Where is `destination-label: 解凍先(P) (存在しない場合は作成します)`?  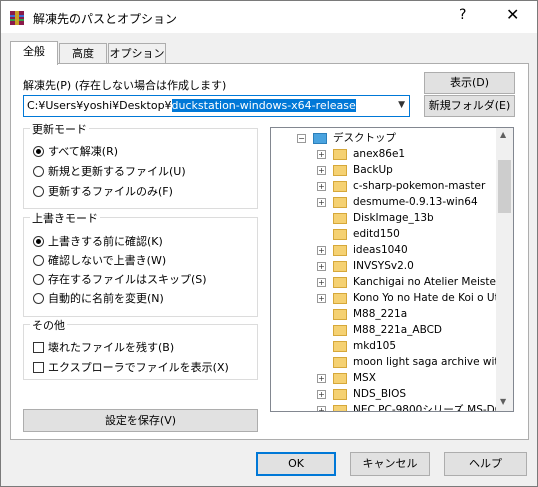
destination-label: 解凍先(P) (存在しない場合は作成します) is located at coordinates (125, 85).